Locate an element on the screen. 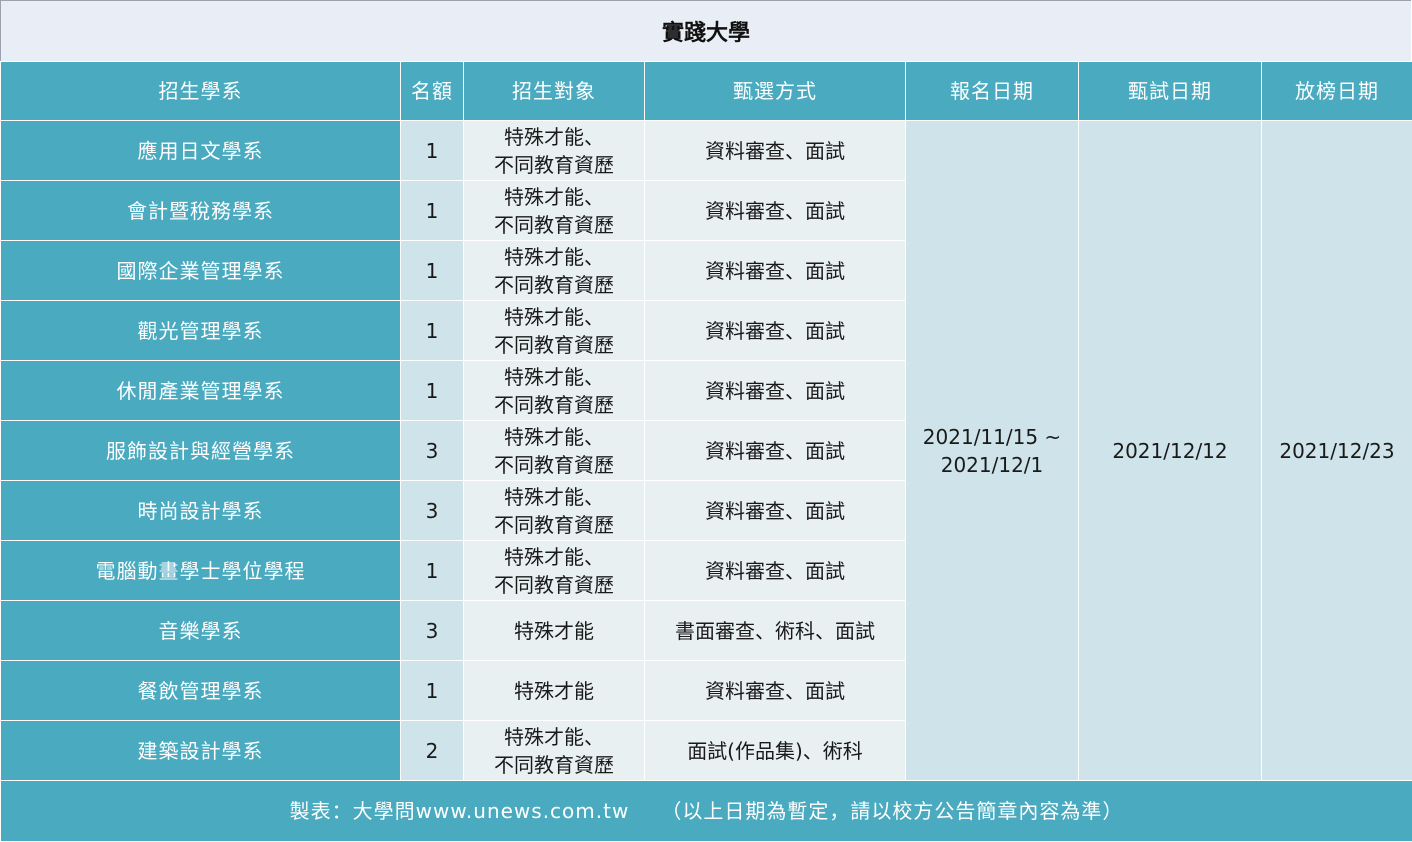 This screenshot has width=1412, height=842. dept-cell: 休閒產業管理學系 is located at coordinates (200, 390).